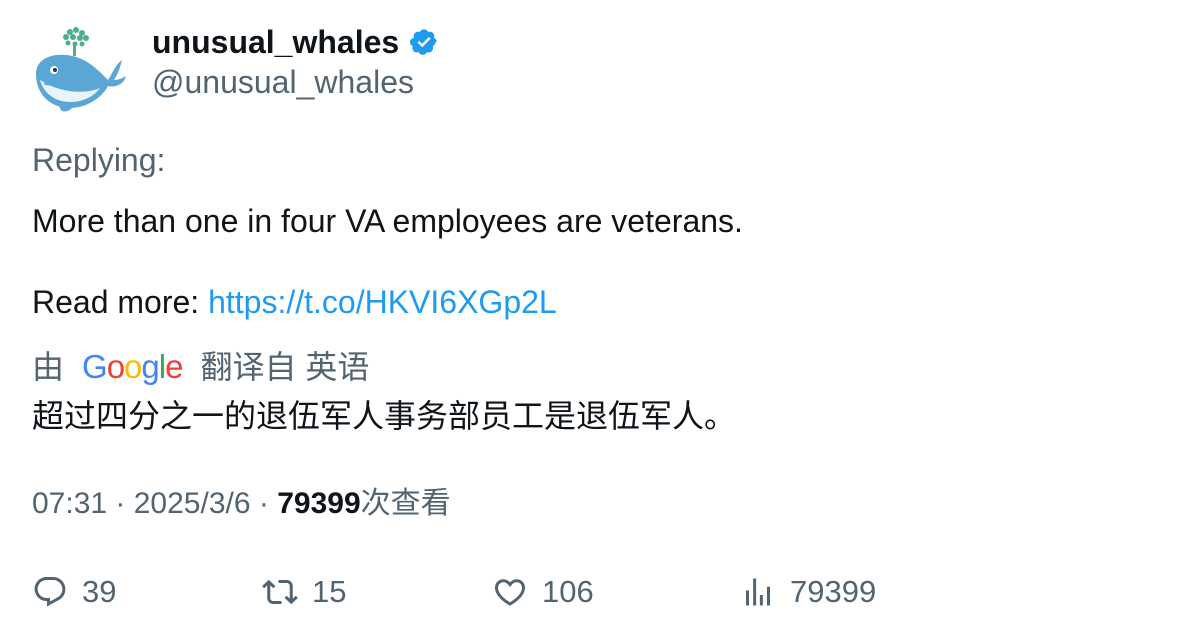 The image size is (1196, 638). Describe the element at coordinates (284, 367) in the screenshot. I see `translation-suffix: 翻译自 英语` at that location.